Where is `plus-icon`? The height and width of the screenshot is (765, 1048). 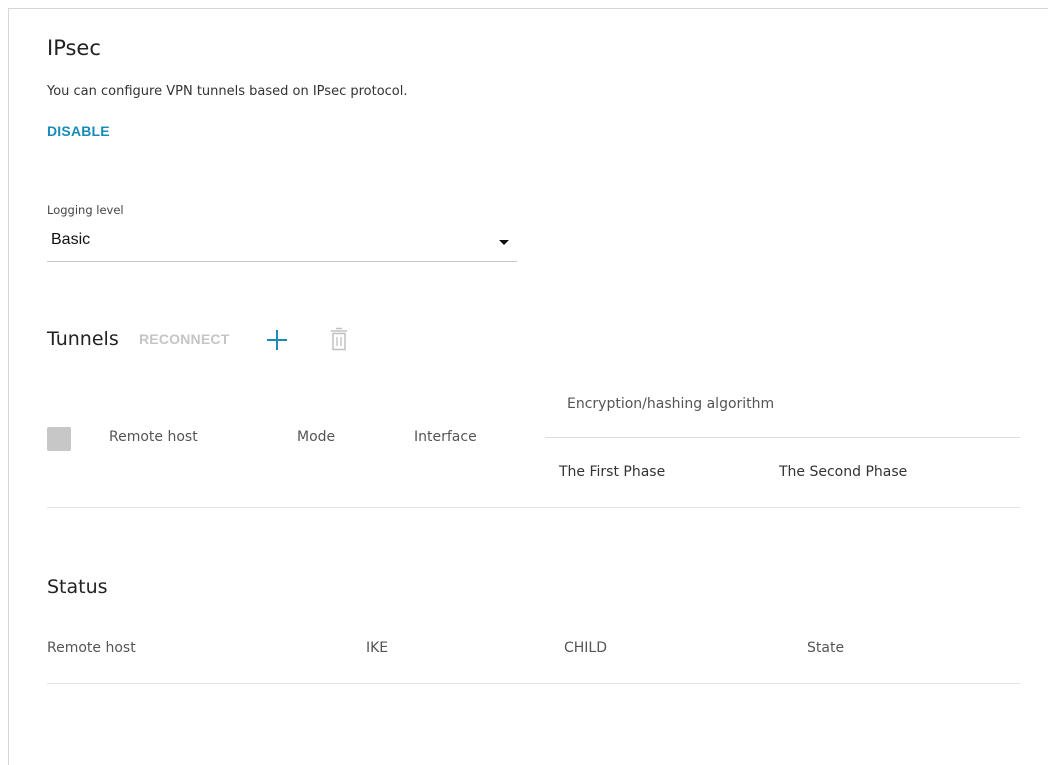
plus-icon is located at coordinates (277, 340).